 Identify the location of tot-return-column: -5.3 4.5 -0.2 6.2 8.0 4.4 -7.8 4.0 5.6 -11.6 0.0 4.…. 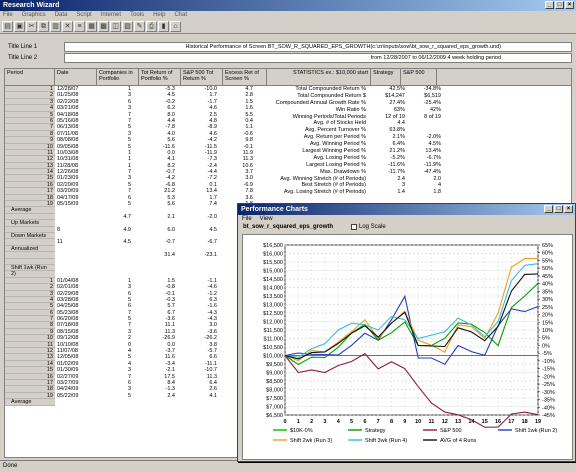
(157, 246).